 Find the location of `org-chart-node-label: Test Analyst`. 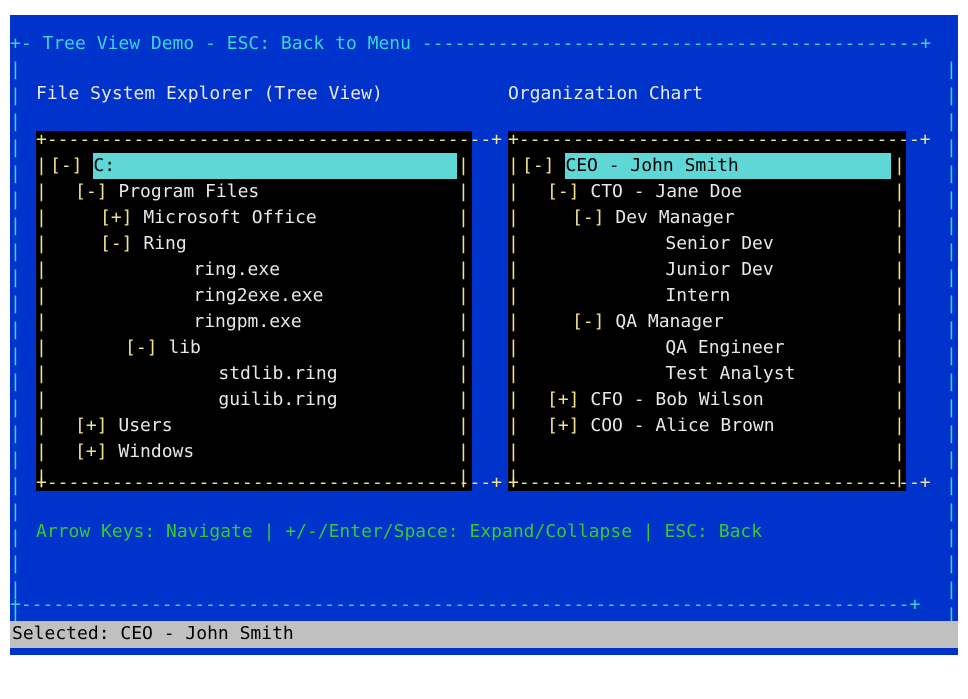

org-chart-node-label: Test Analyst is located at coordinates (730, 373).